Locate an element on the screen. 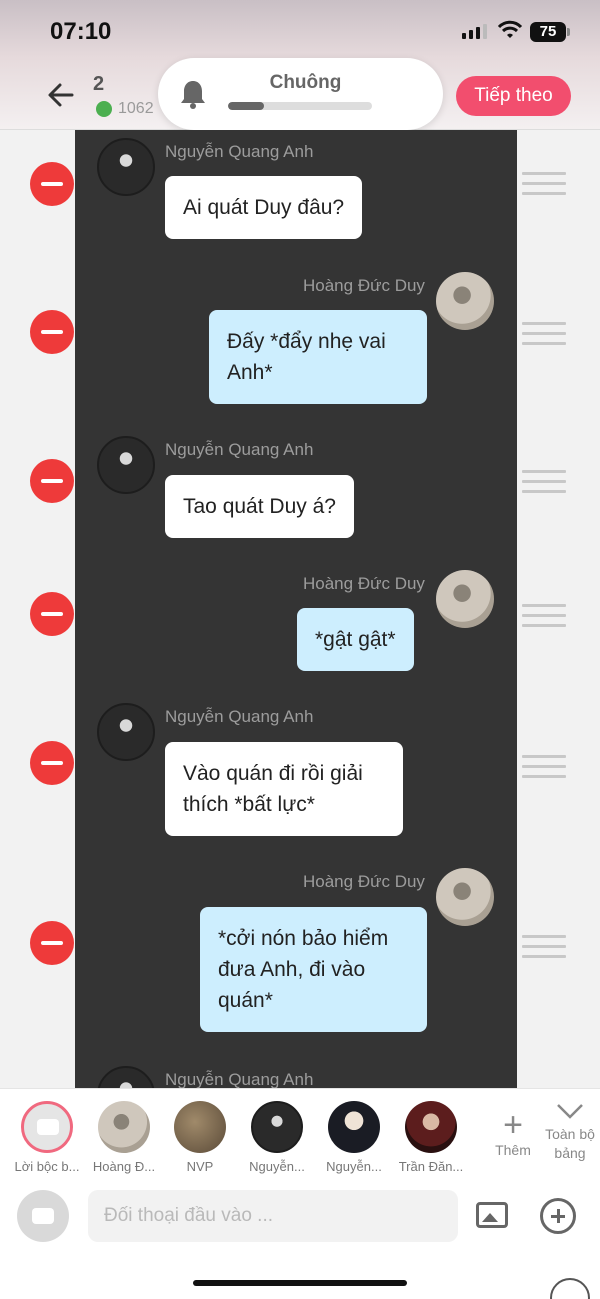 The image size is (600, 1299). word-count: 1062 is located at coordinates (125, 109).